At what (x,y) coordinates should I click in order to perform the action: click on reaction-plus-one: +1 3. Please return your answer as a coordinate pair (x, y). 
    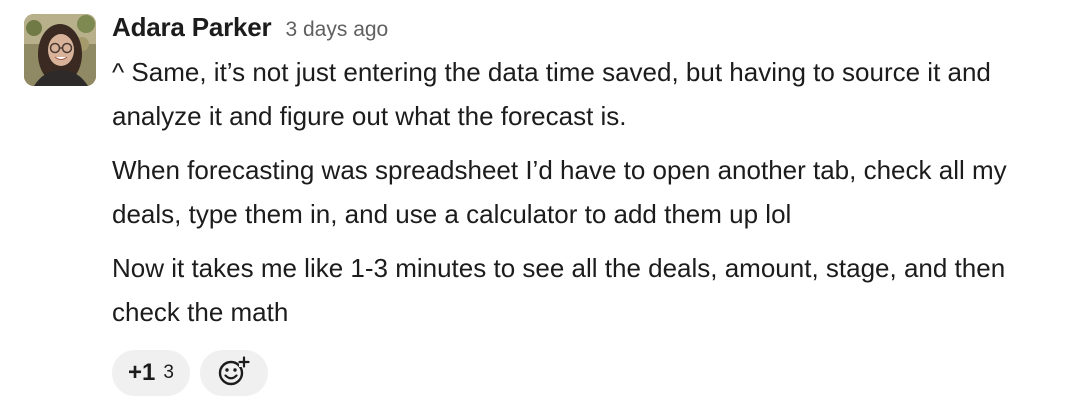
    Looking at the image, I should click on (151, 373).